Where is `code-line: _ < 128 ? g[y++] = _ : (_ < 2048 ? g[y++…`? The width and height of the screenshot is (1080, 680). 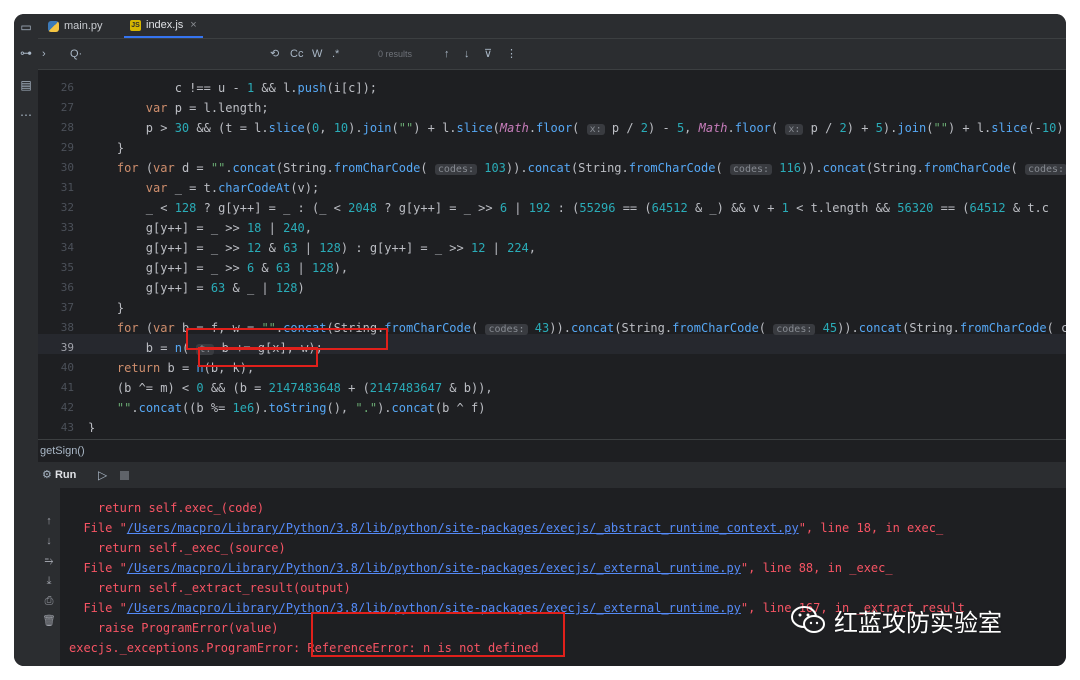 code-line: _ < 128 ? g[y++] = _ : (_ < 2048 ? g[y++… is located at coordinates (568, 208).